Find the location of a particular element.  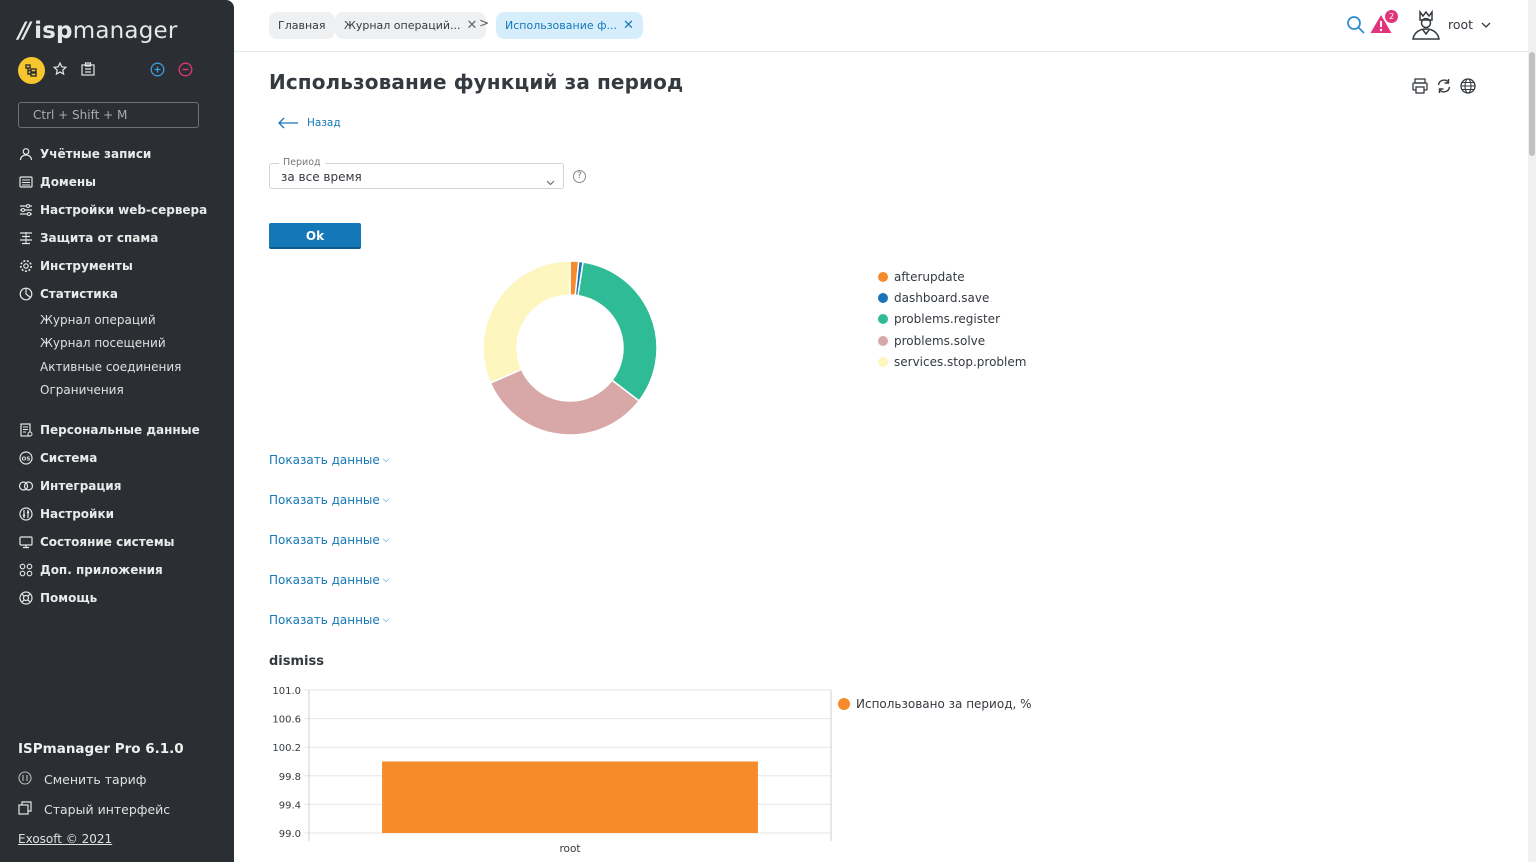

y-tick-label: 100.2 is located at coordinates (286, 748).